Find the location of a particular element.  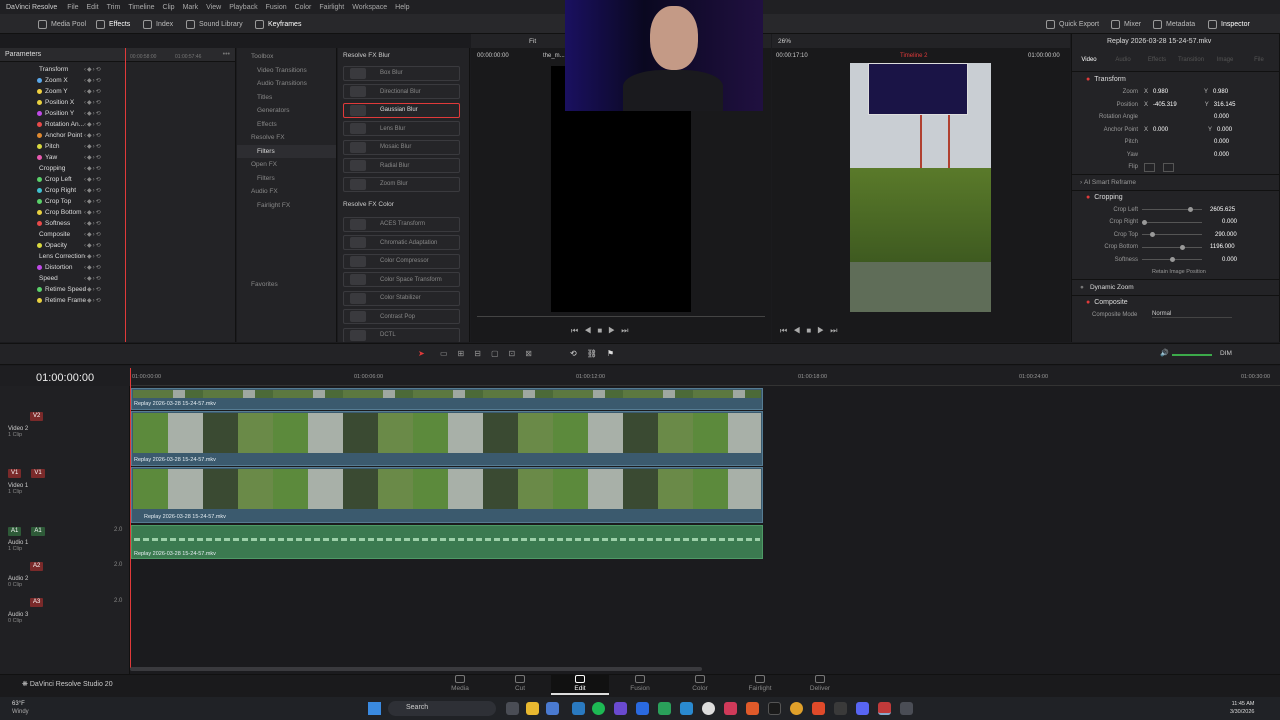

menu-workspace: Workspace is located at coordinates (369, 7).